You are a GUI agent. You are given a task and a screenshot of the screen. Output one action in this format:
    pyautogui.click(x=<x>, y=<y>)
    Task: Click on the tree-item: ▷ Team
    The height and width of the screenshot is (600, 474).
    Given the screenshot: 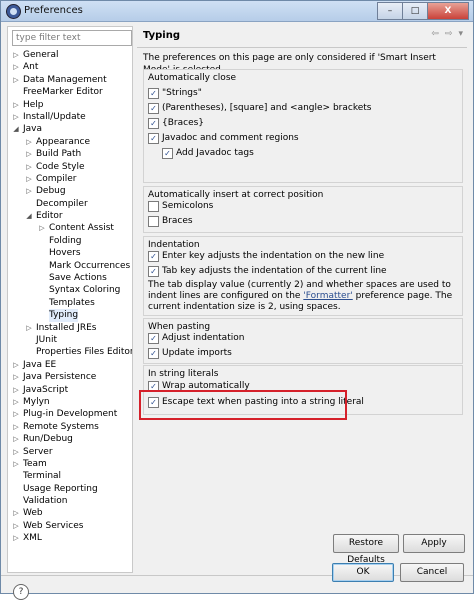 What is the action you would take?
    pyautogui.click(x=70, y=464)
    